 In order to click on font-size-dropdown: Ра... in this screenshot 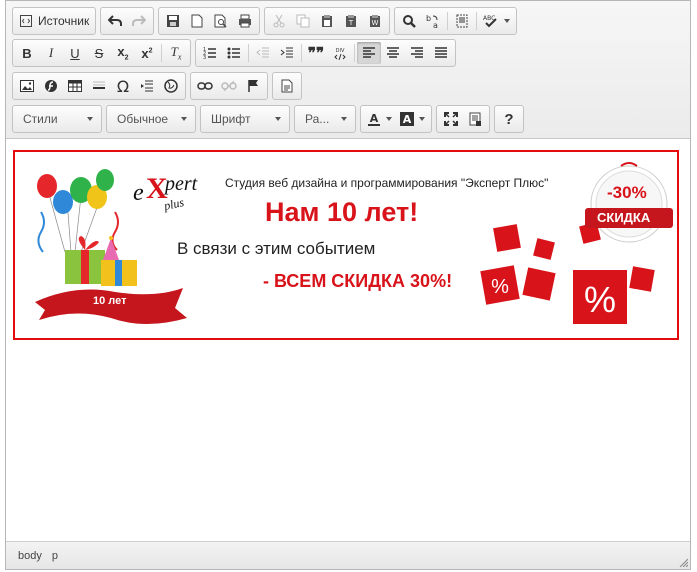, I will do `click(325, 119)`.